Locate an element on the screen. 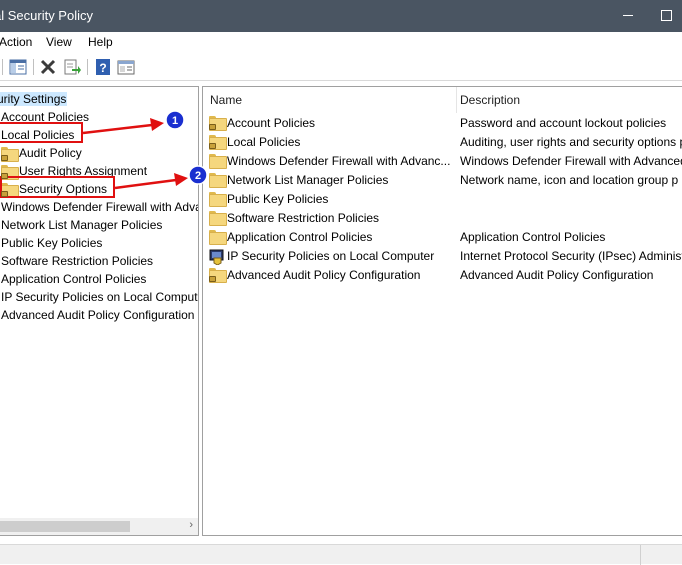  horizontal-scrollbar: › is located at coordinates (99, 526).